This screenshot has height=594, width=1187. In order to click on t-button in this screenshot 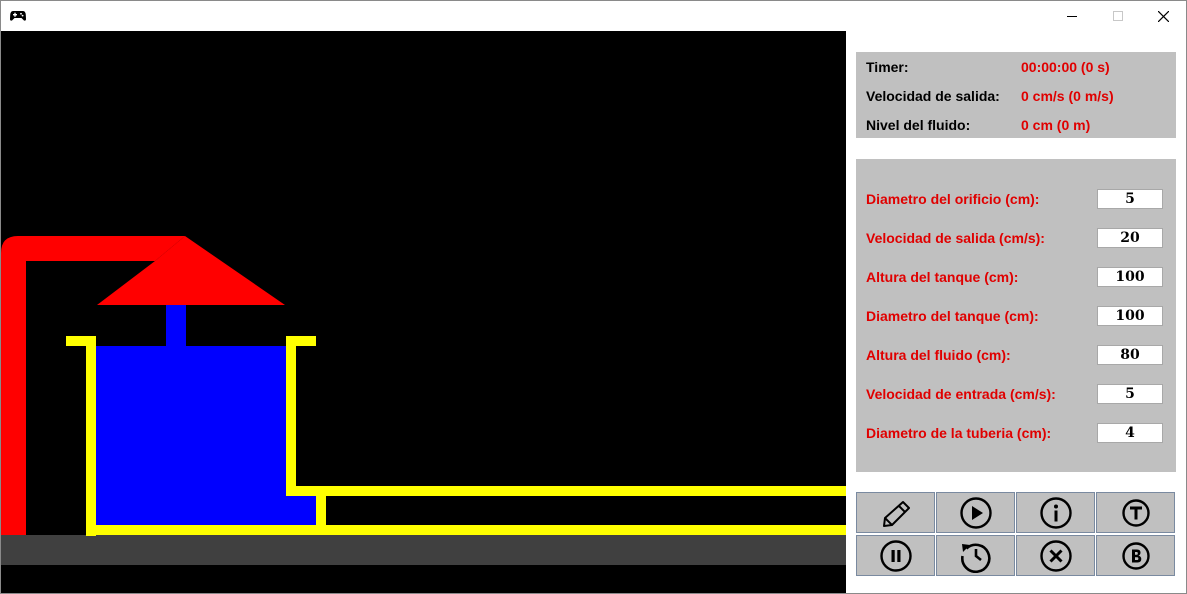, I will do `click(1135, 512)`.